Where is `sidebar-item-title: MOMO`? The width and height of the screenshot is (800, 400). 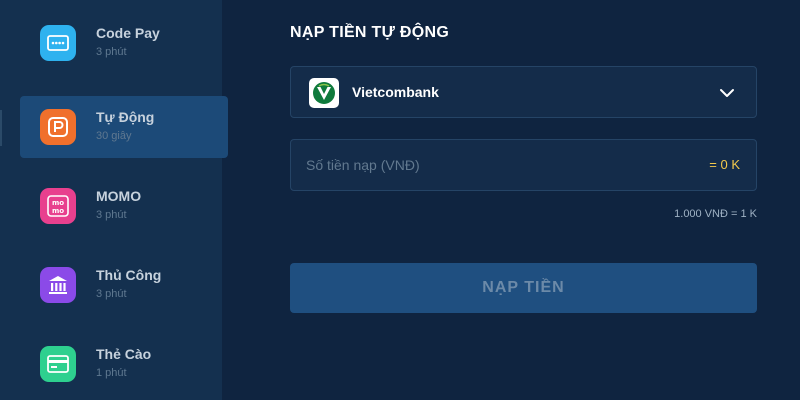
sidebar-item-title: MOMO is located at coordinates (119, 196).